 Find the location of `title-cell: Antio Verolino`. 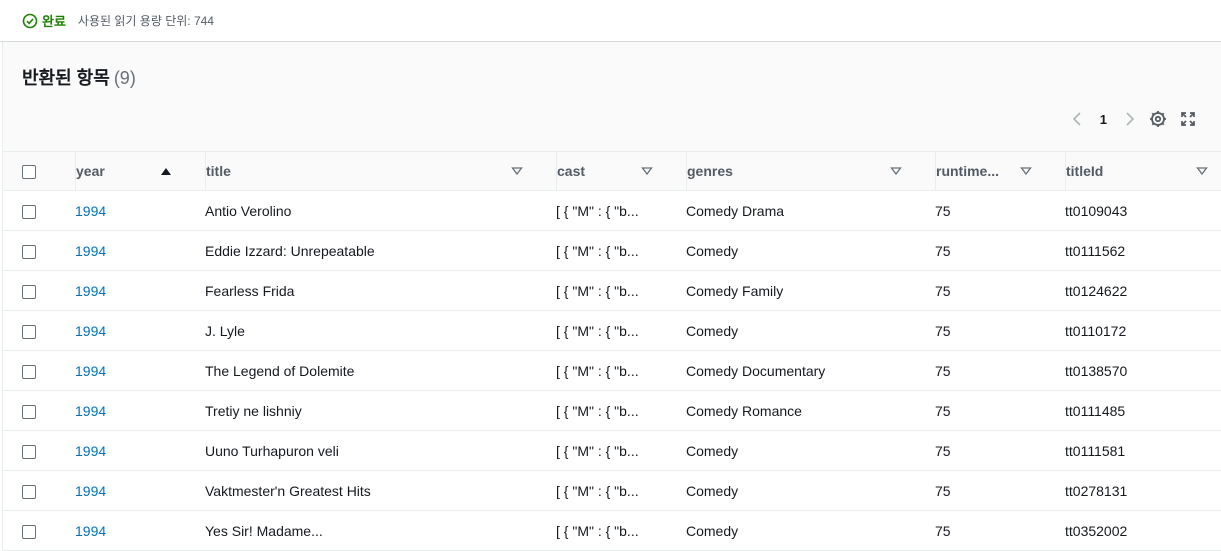

title-cell: Antio Verolino is located at coordinates (248, 210).